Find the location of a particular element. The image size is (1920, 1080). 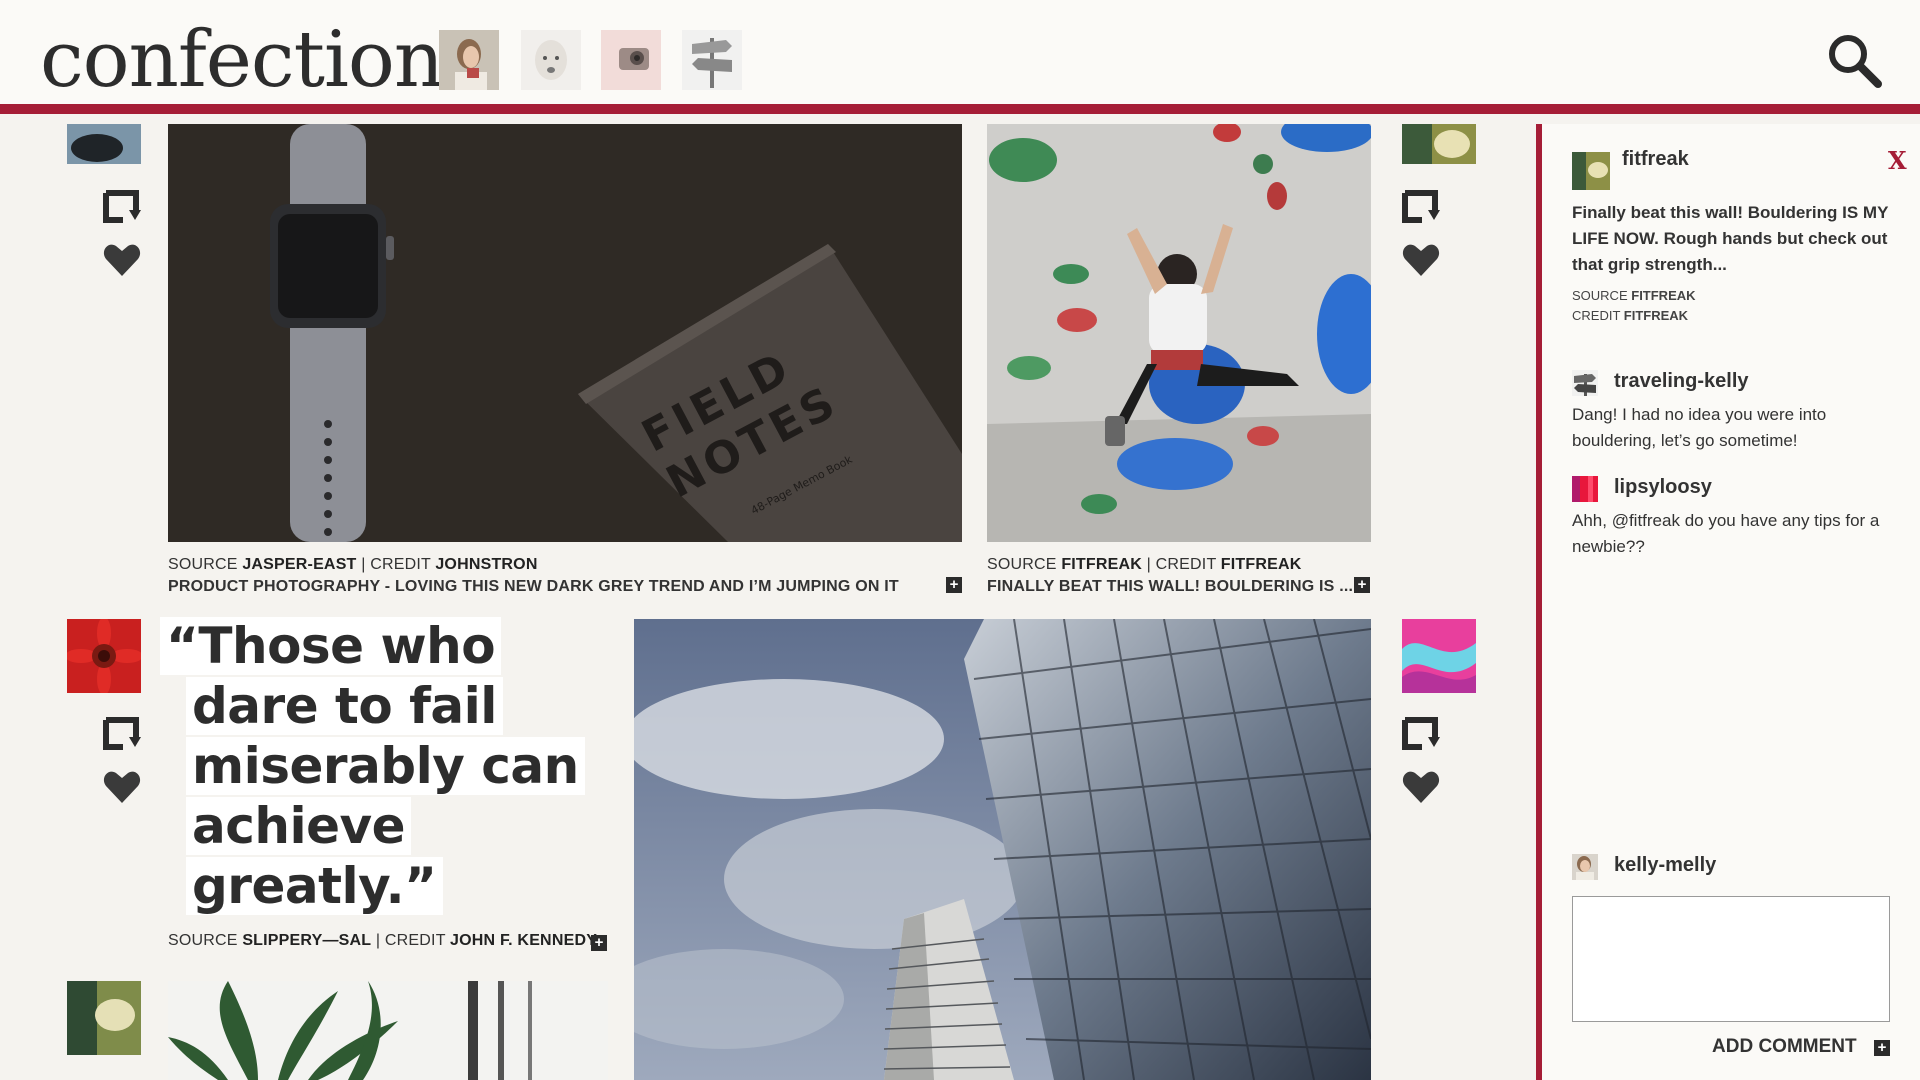

profile-woman-icon is located at coordinates (469, 60).